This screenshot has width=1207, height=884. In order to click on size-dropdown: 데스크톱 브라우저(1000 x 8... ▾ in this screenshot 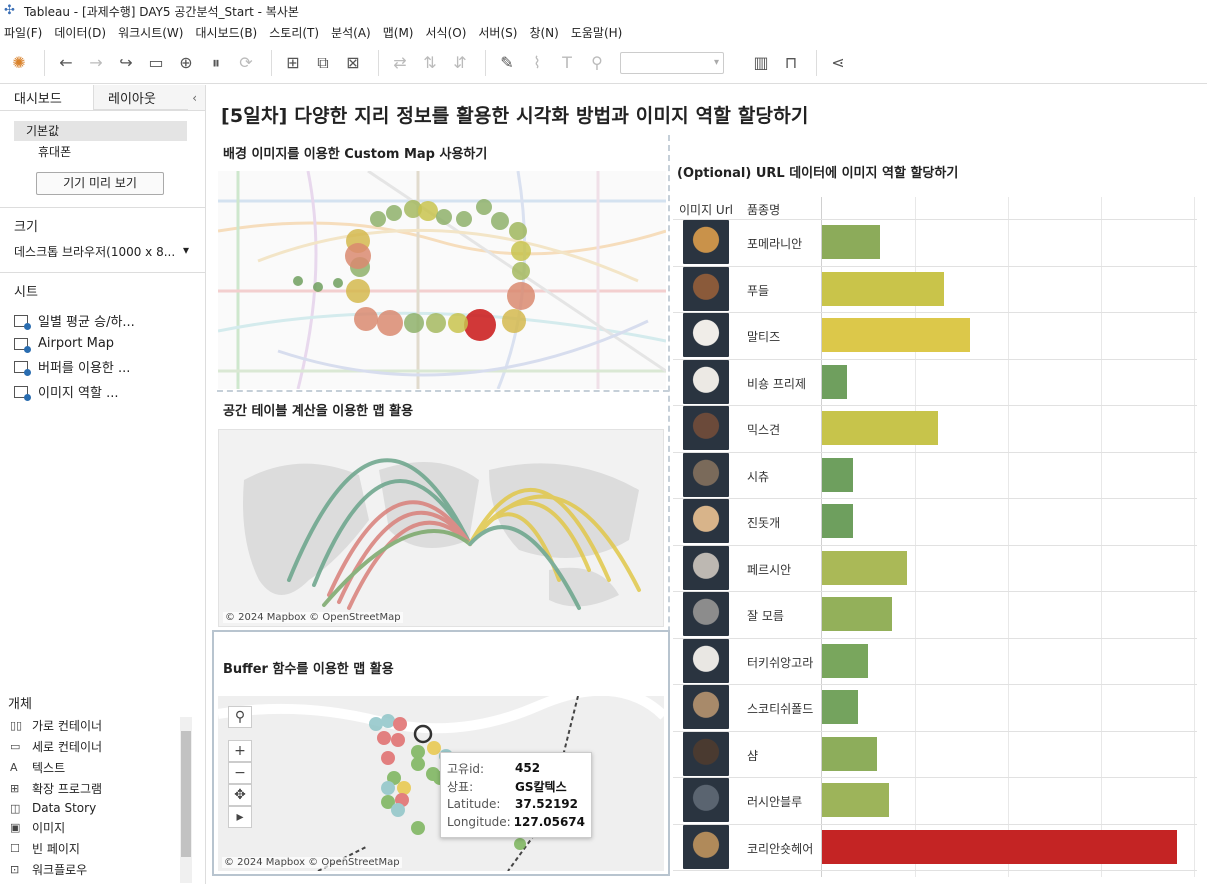, I will do `click(101, 251)`.